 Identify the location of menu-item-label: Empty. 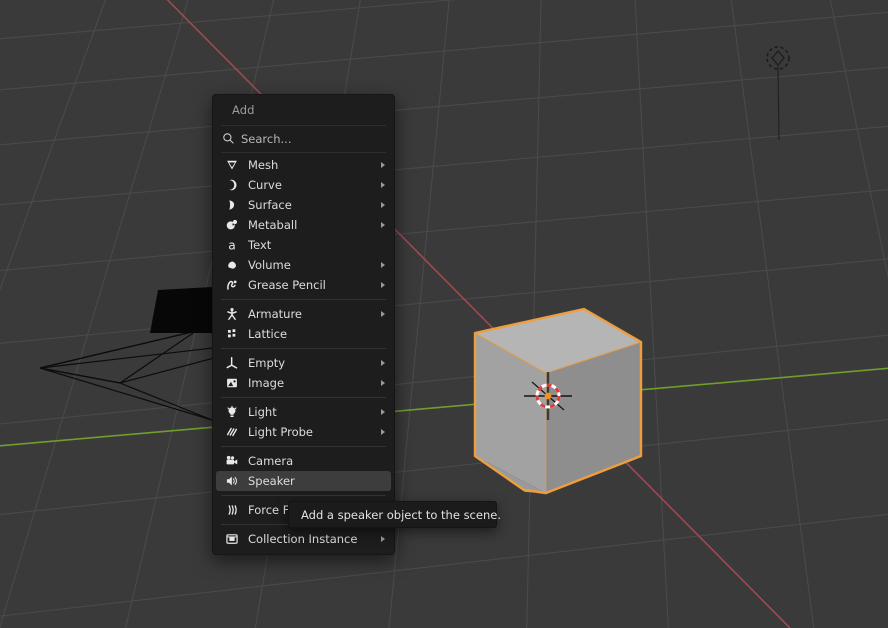
(267, 363).